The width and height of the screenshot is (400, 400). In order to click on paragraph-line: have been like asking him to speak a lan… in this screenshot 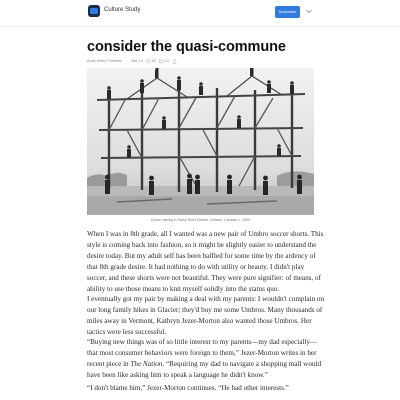, I will do `click(177, 375)`.